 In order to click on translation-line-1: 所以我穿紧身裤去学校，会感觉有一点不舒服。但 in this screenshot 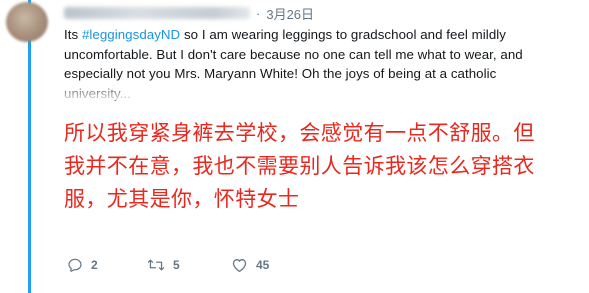, I will do `click(299, 133)`.